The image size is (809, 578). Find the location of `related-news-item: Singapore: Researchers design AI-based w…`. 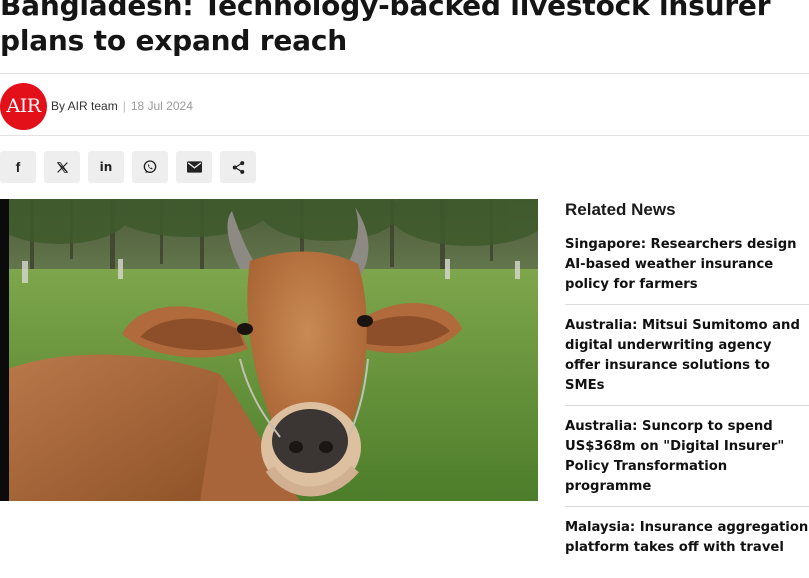

related-news-item: Singapore: Researchers design AI-based w… is located at coordinates (687, 270).